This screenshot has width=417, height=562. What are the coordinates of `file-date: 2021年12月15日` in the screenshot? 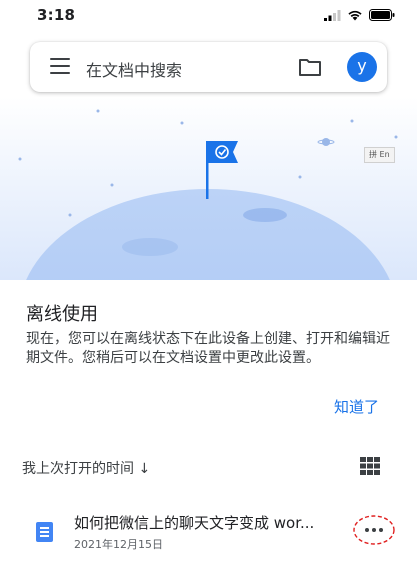 It's located at (118, 544).